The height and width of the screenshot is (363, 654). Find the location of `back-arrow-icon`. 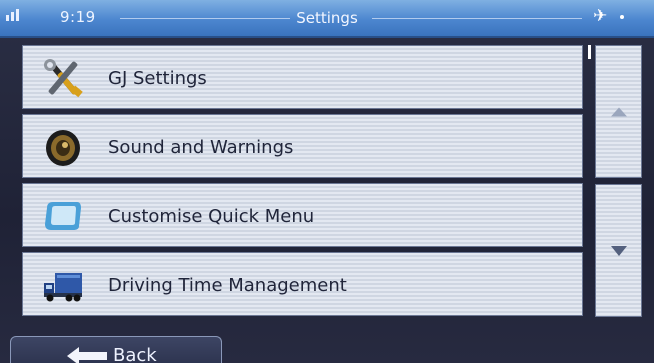

back-arrow-icon is located at coordinates (87, 355).